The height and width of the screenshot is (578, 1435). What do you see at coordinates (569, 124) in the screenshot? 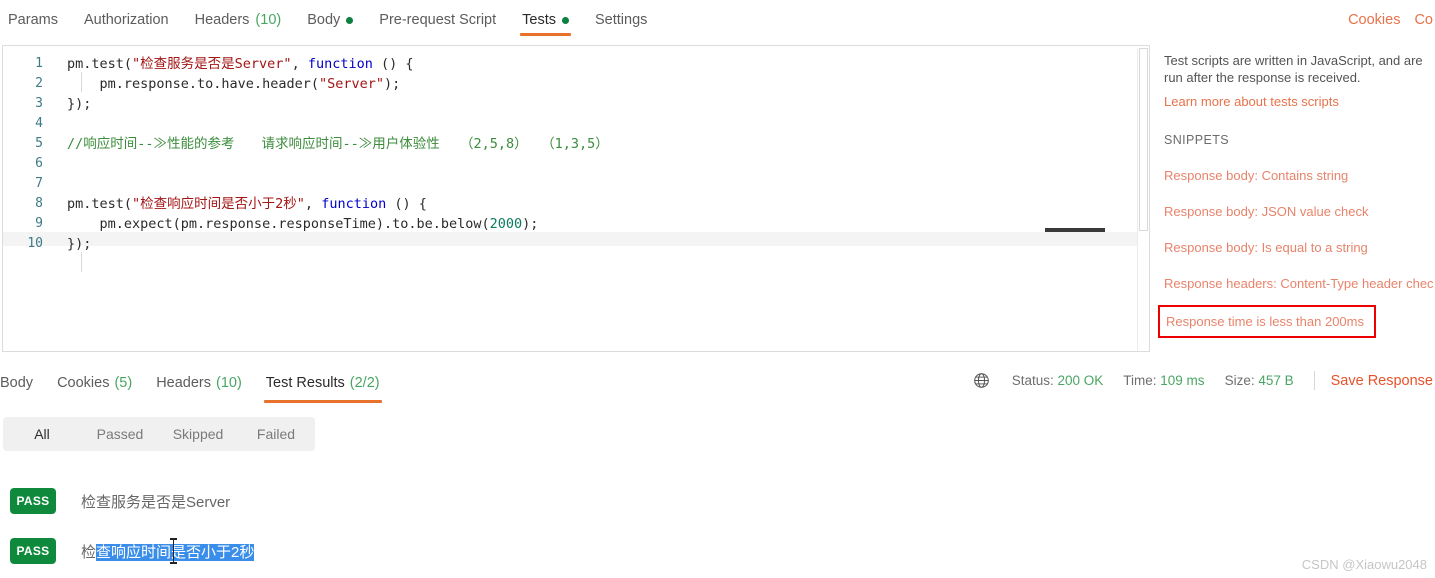
I see `code-line: 4` at bounding box center [569, 124].